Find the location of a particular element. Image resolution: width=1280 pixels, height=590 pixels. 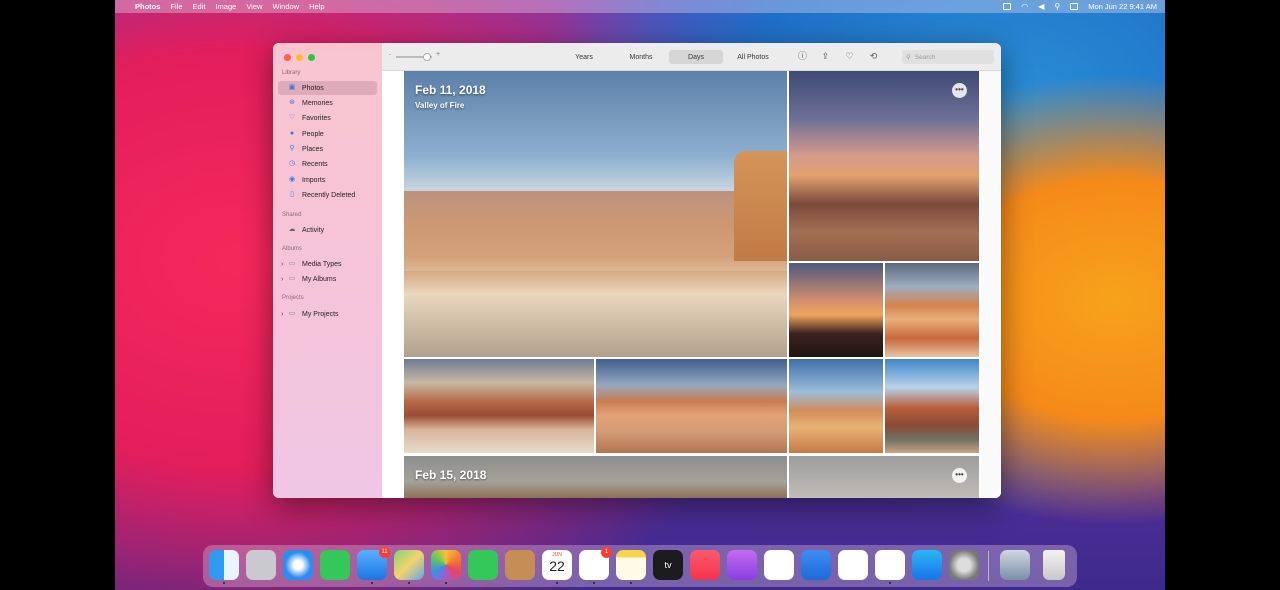

photo-silhouettes-sunset is located at coordinates (836, 310).